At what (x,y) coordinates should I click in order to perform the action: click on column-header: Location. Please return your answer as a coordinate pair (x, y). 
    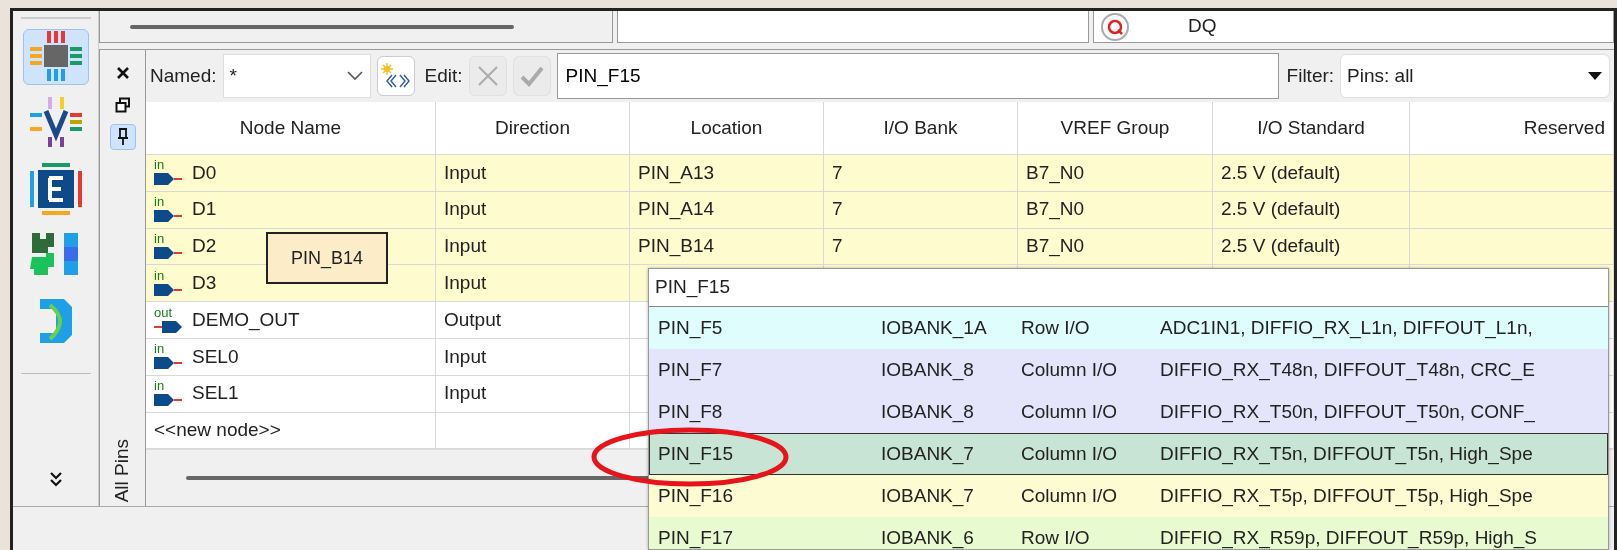
    Looking at the image, I should click on (727, 128).